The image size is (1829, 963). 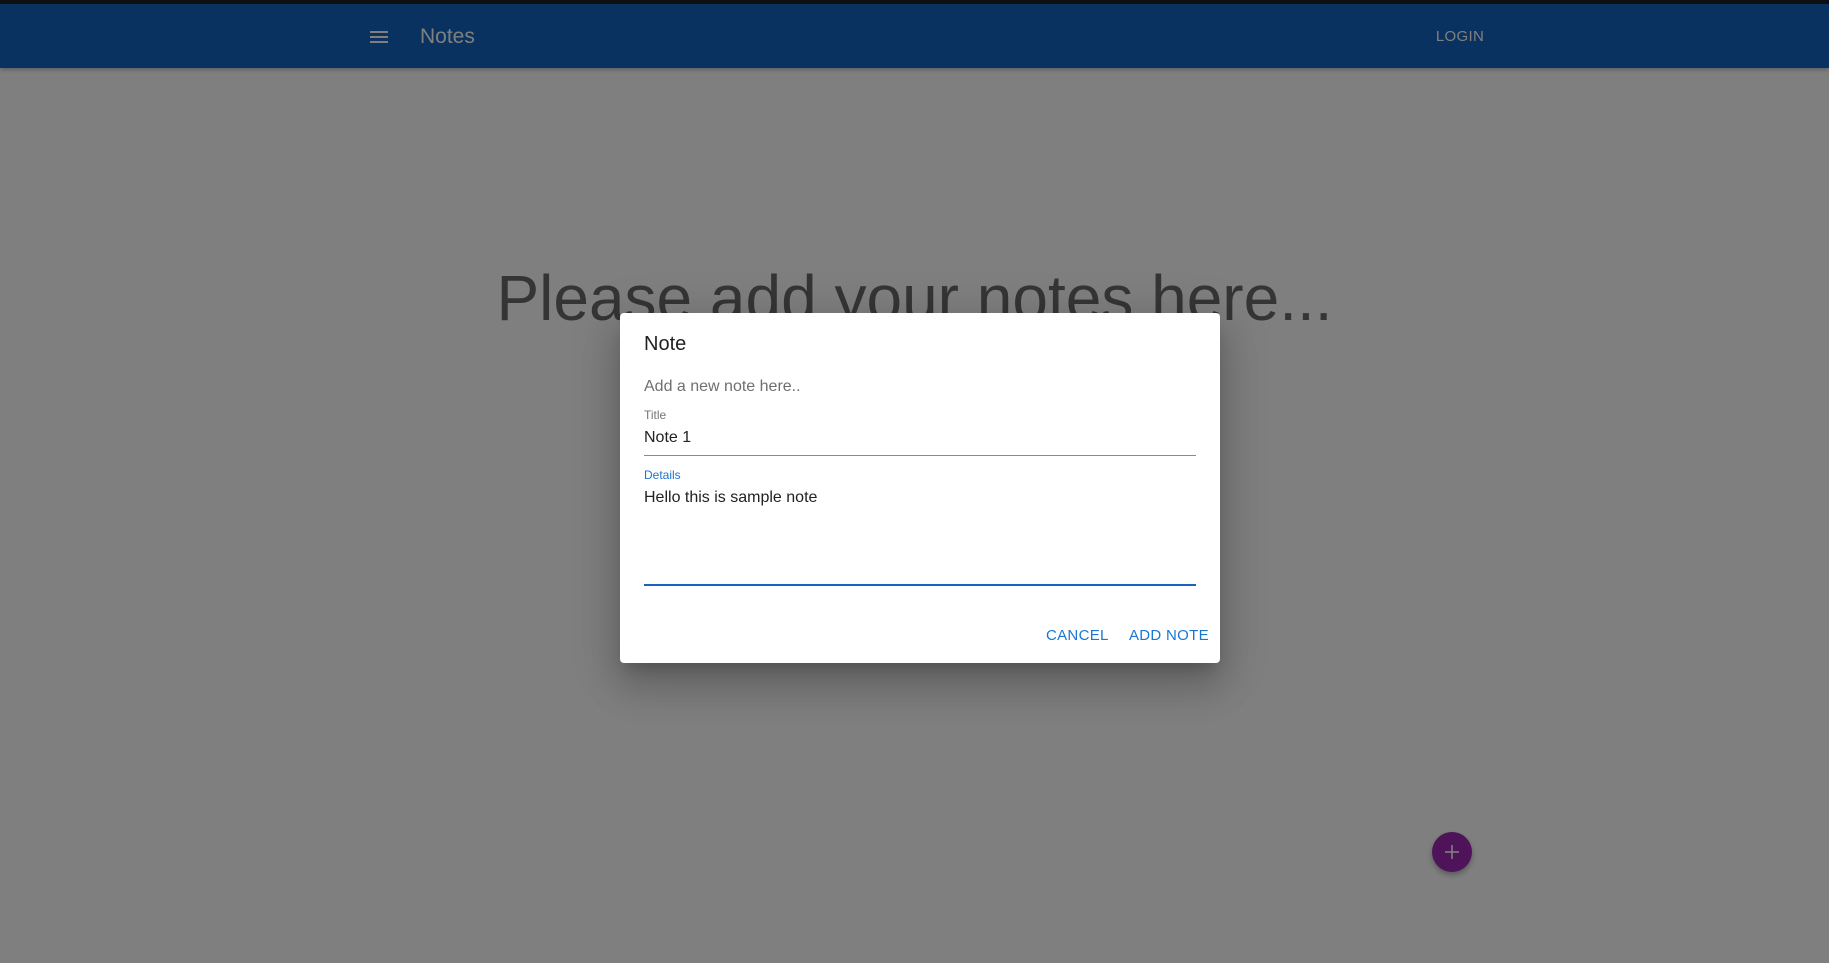 What do you see at coordinates (655, 415) in the screenshot?
I see `title-field-label: Title` at bounding box center [655, 415].